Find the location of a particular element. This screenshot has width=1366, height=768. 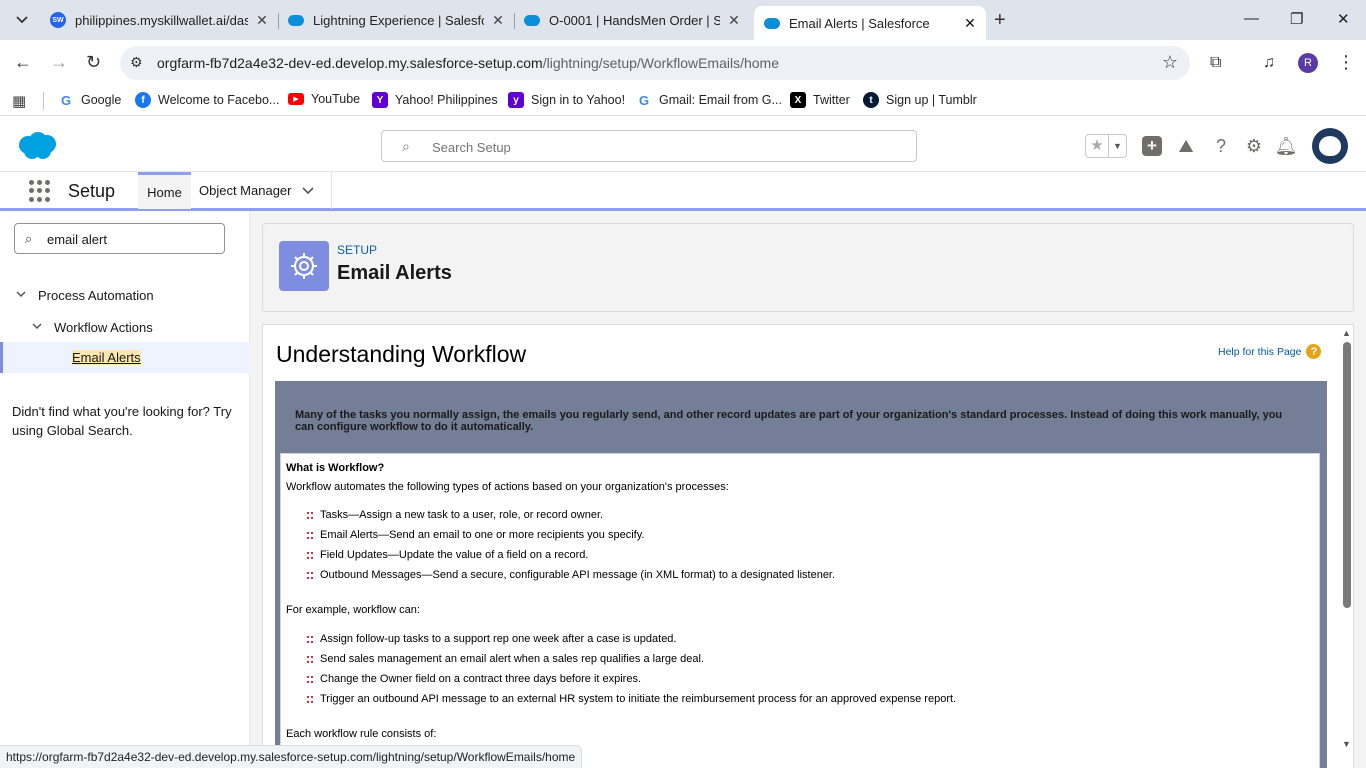

scroll-thumb is located at coordinates (1347, 475).